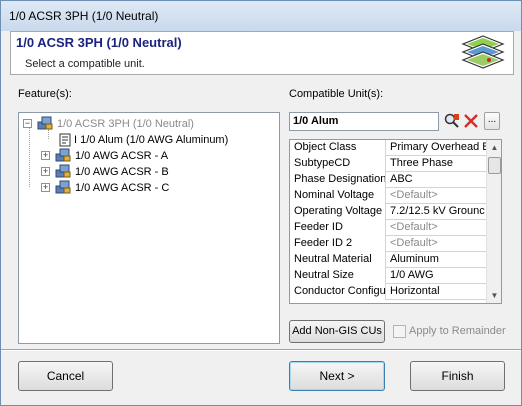 This screenshot has width=522, height=406. I want to click on scroll-down-icon: ▼, so click(494, 295).